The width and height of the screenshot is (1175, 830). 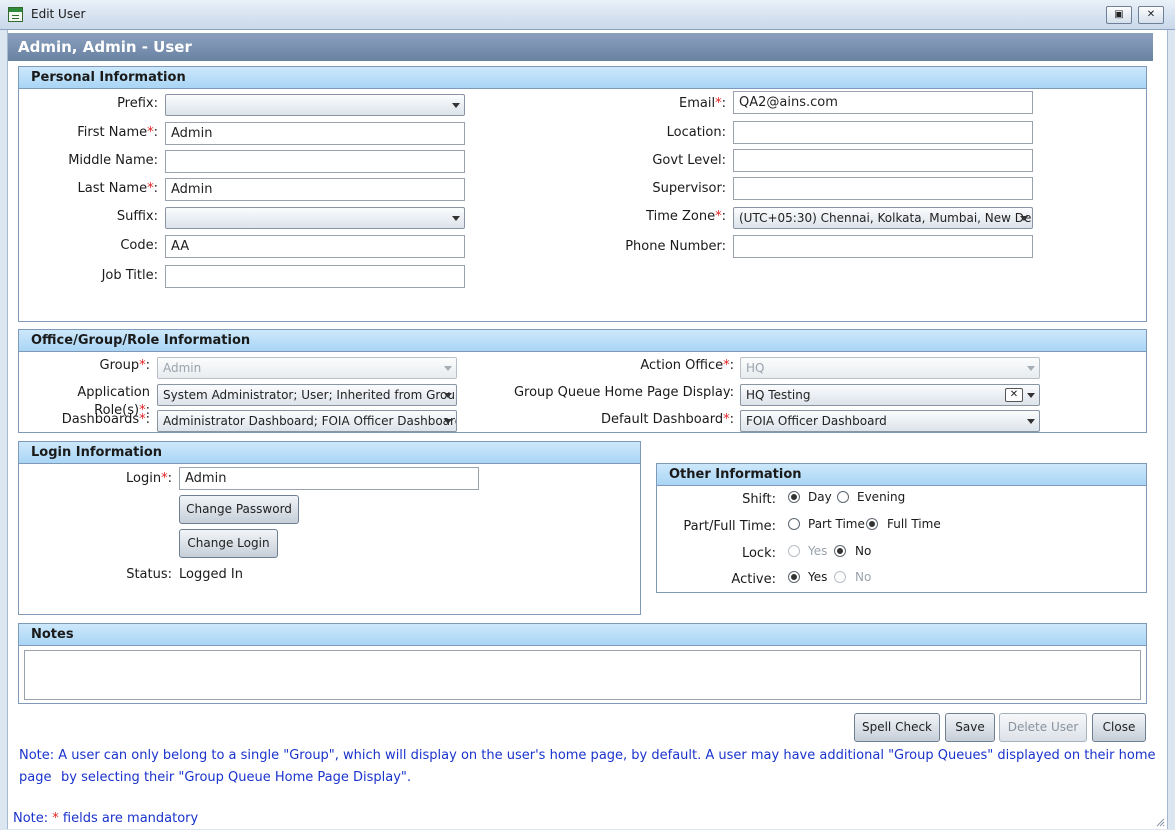 What do you see at coordinates (914, 524) in the screenshot?
I see `full-time-label: Full Time` at bounding box center [914, 524].